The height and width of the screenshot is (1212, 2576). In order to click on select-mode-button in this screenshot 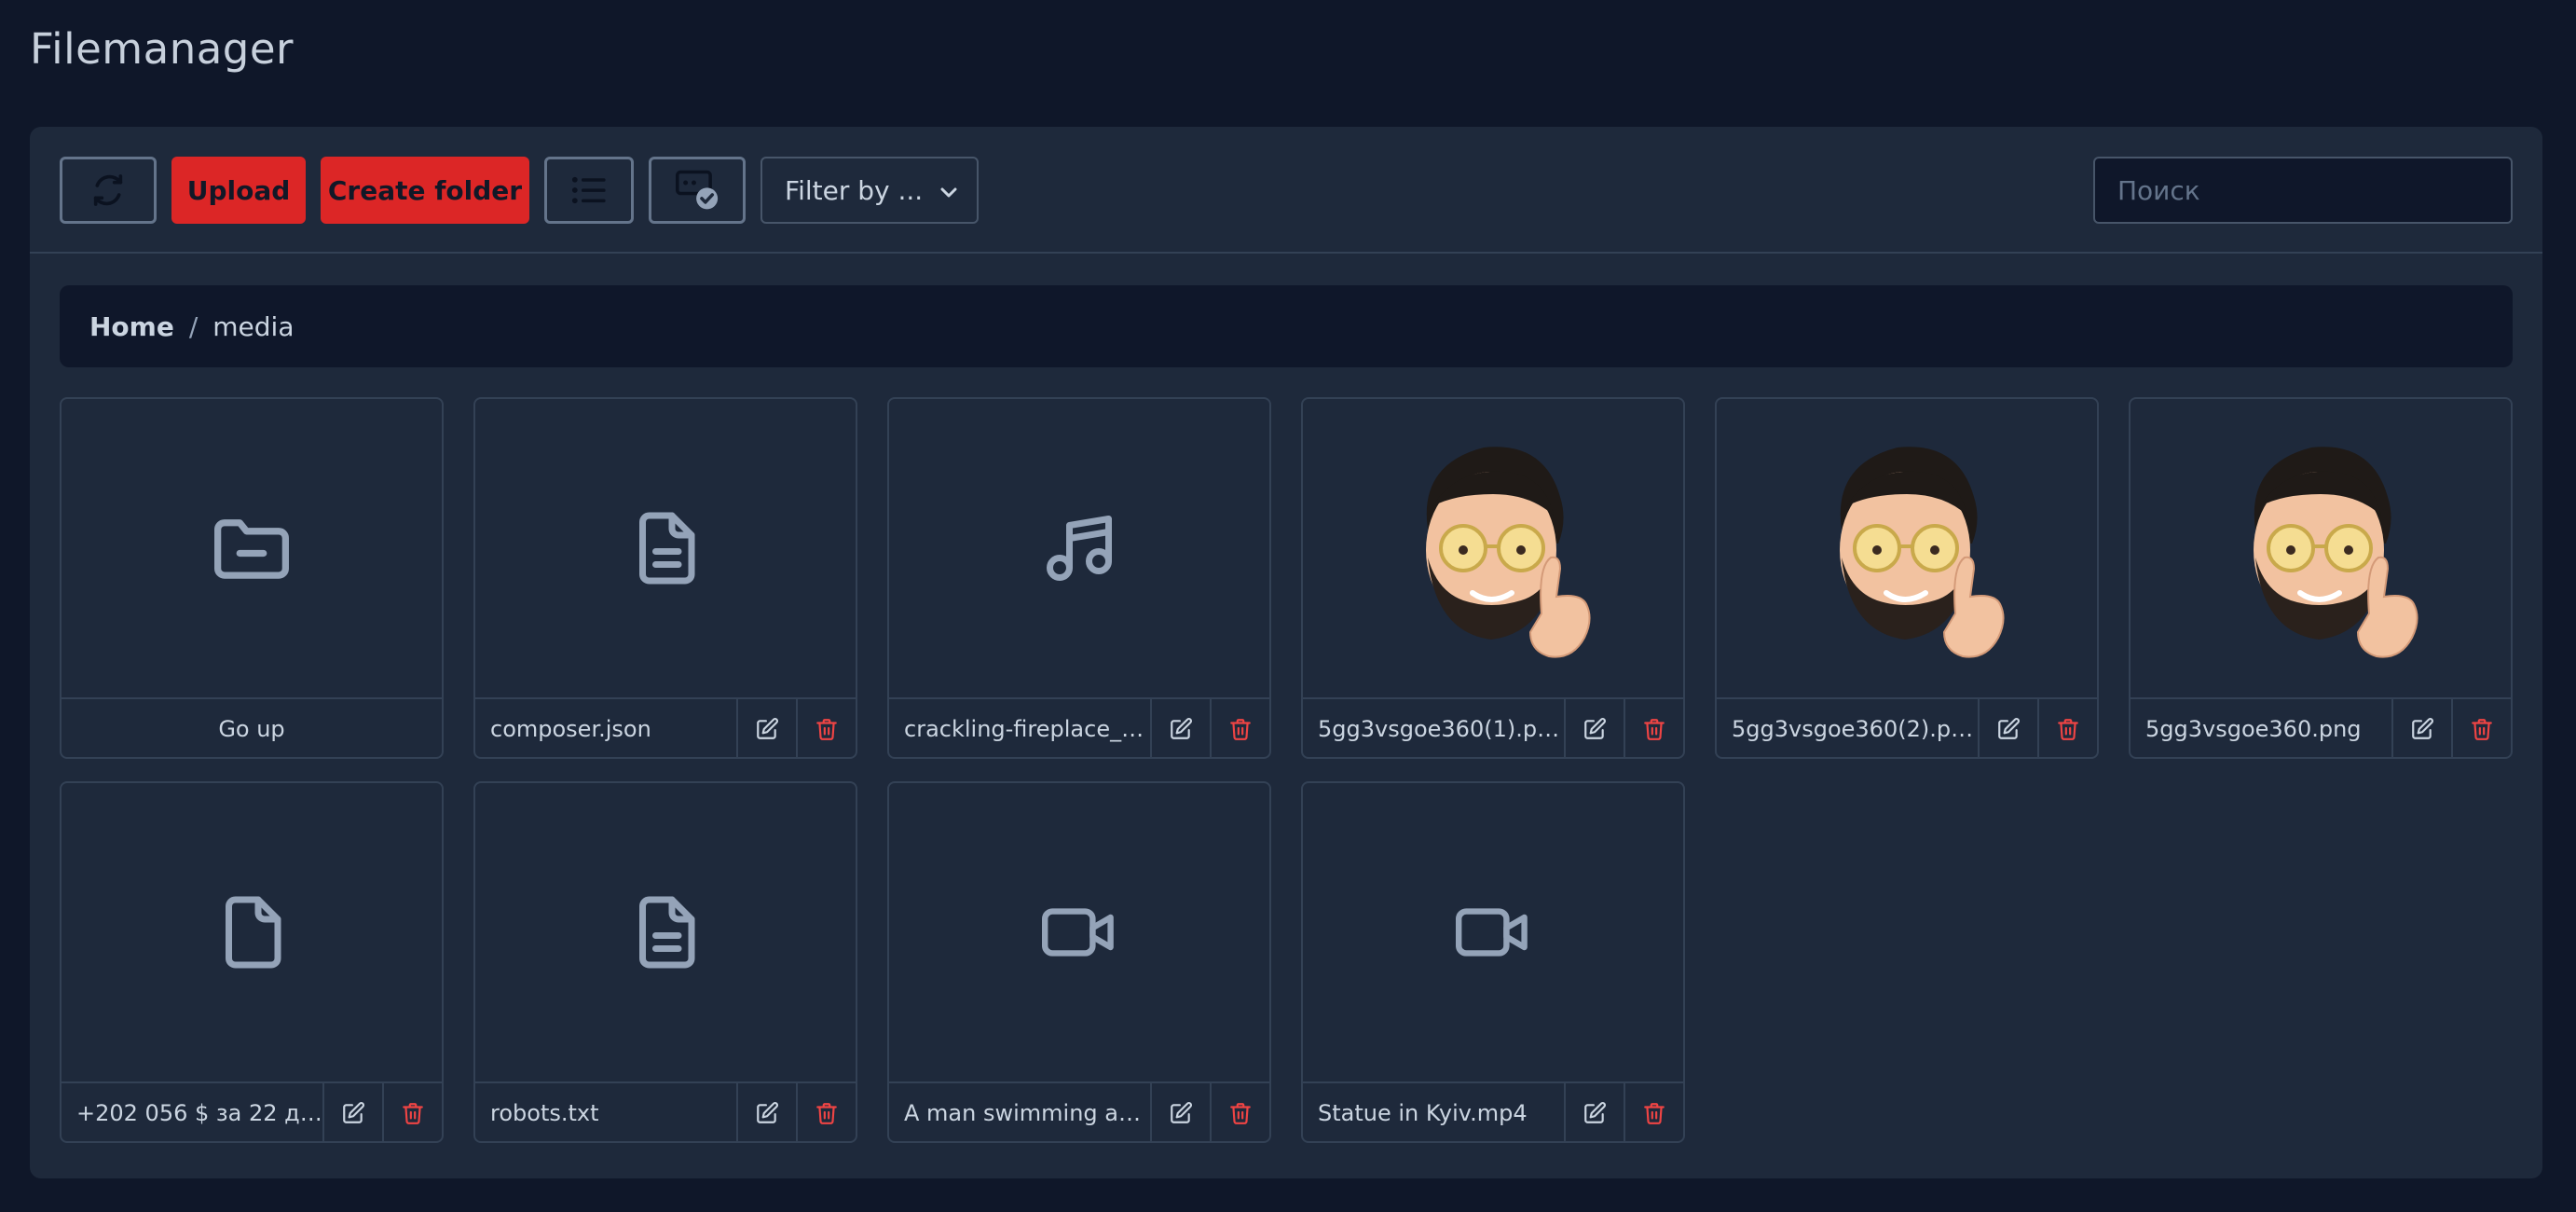, I will do `click(697, 190)`.